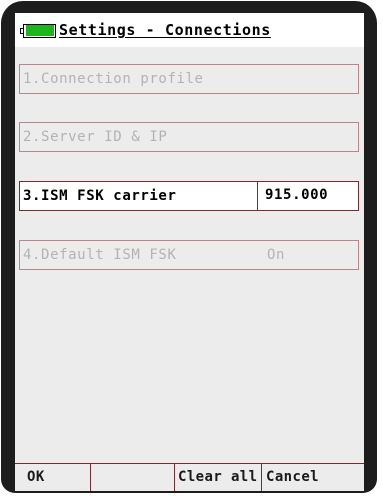  Describe the element at coordinates (189, 196) in the screenshot. I see `menu-item-ism-fsk-carrier: 3.ISM FSK carrier 915.000` at that location.